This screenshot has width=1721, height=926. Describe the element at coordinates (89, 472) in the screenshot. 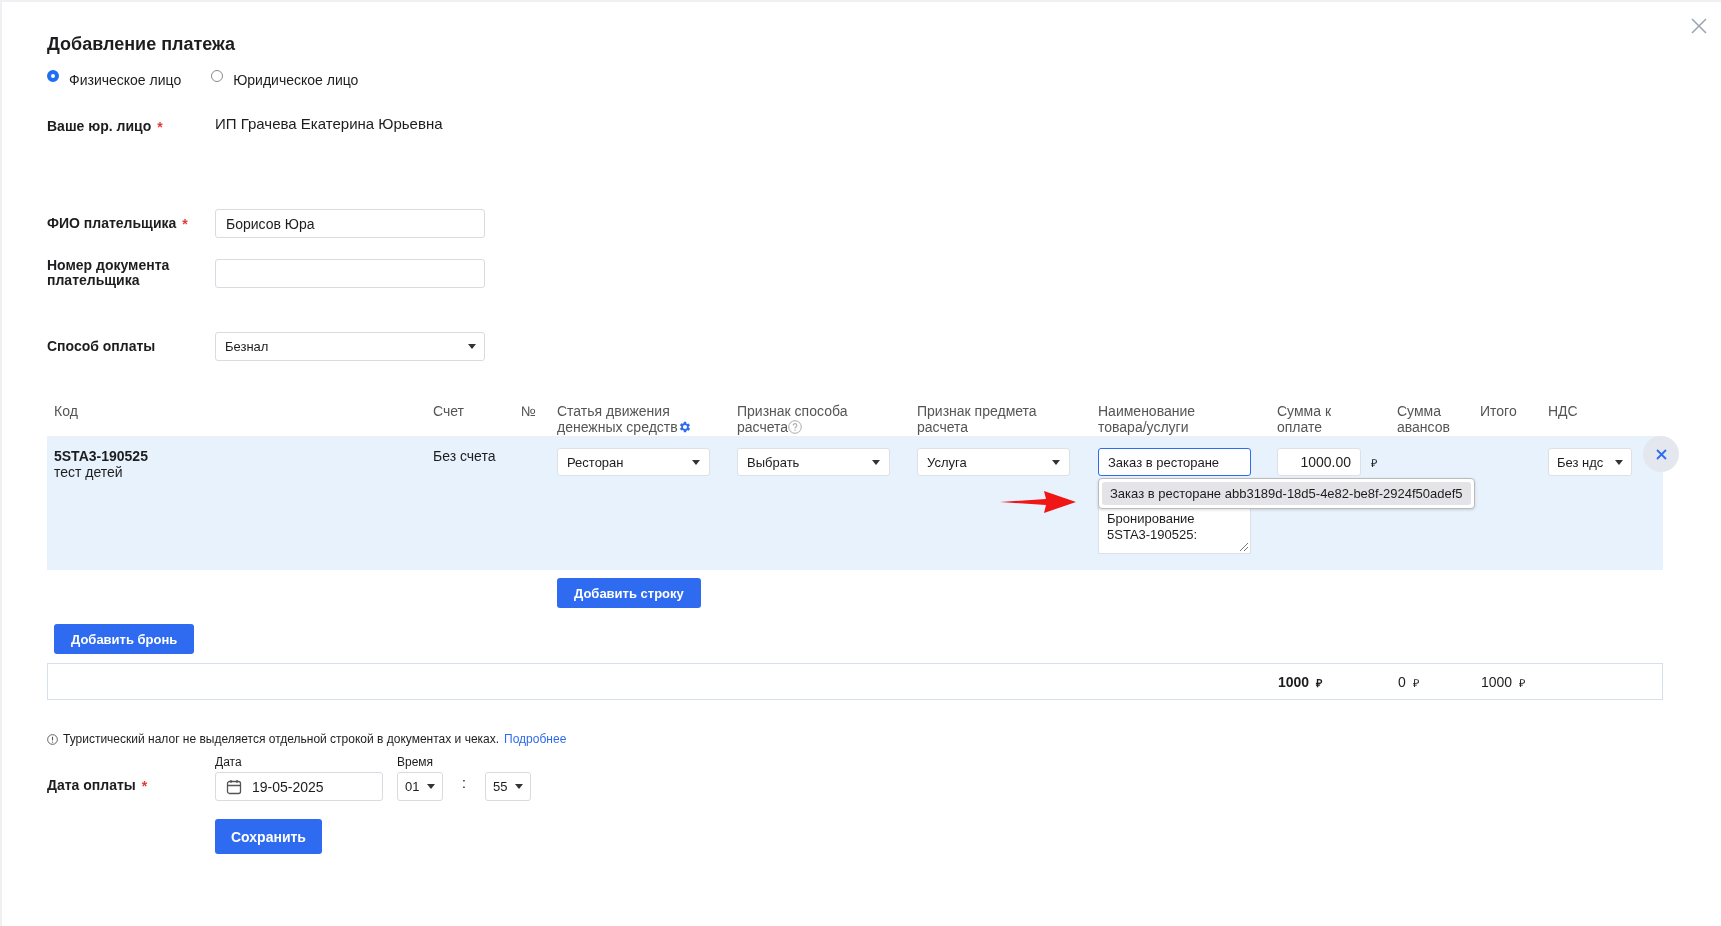

I see `booking-description: тест детей` at that location.